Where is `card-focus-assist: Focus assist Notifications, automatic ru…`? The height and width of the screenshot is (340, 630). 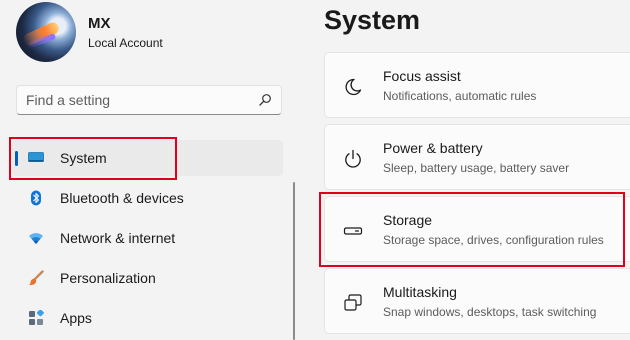
card-focus-assist: Focus assist Notifications, automatic ru… is located at coordinates (477, 85).